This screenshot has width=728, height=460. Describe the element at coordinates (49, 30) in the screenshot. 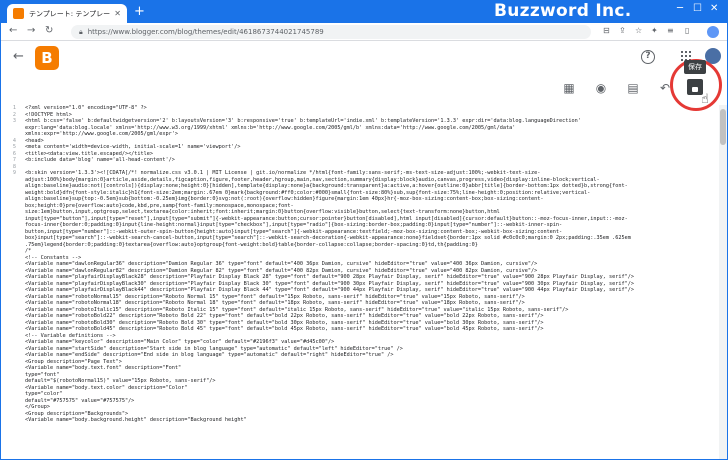

I see `reload-icon: ↻` at that location.